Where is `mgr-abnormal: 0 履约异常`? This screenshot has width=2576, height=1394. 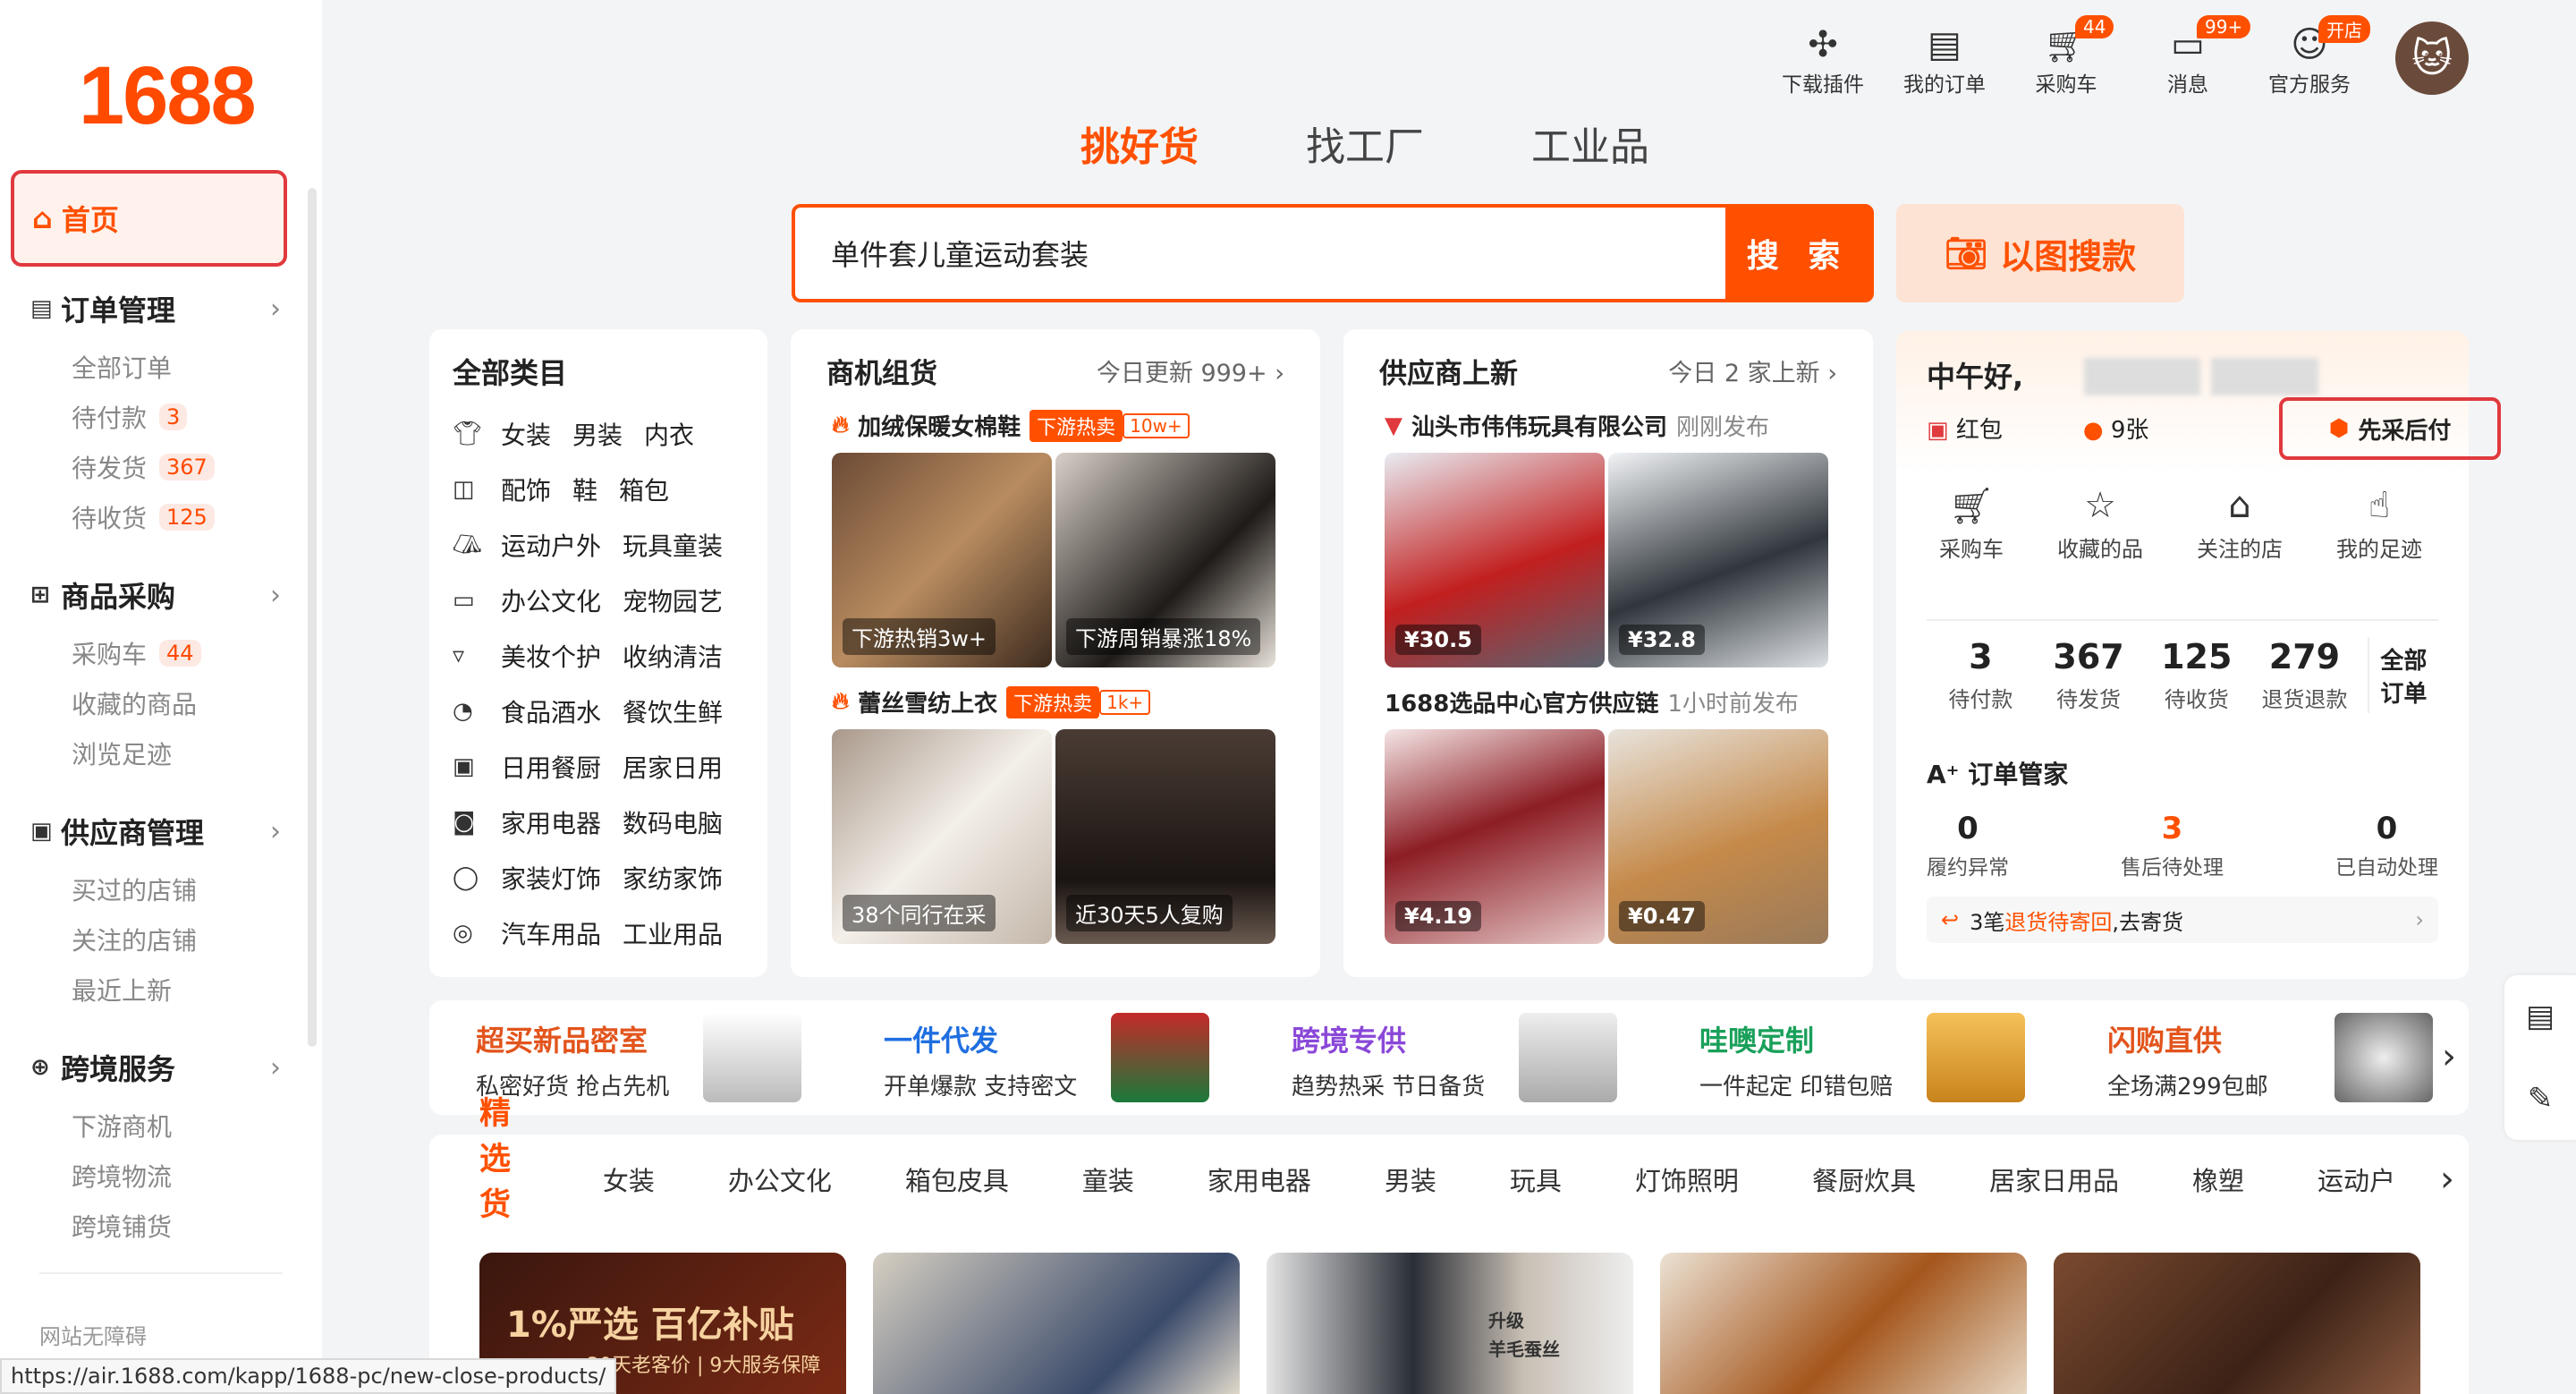
mgr-abnormal: 0 履约异常 is located at coordinates (1968, 845).